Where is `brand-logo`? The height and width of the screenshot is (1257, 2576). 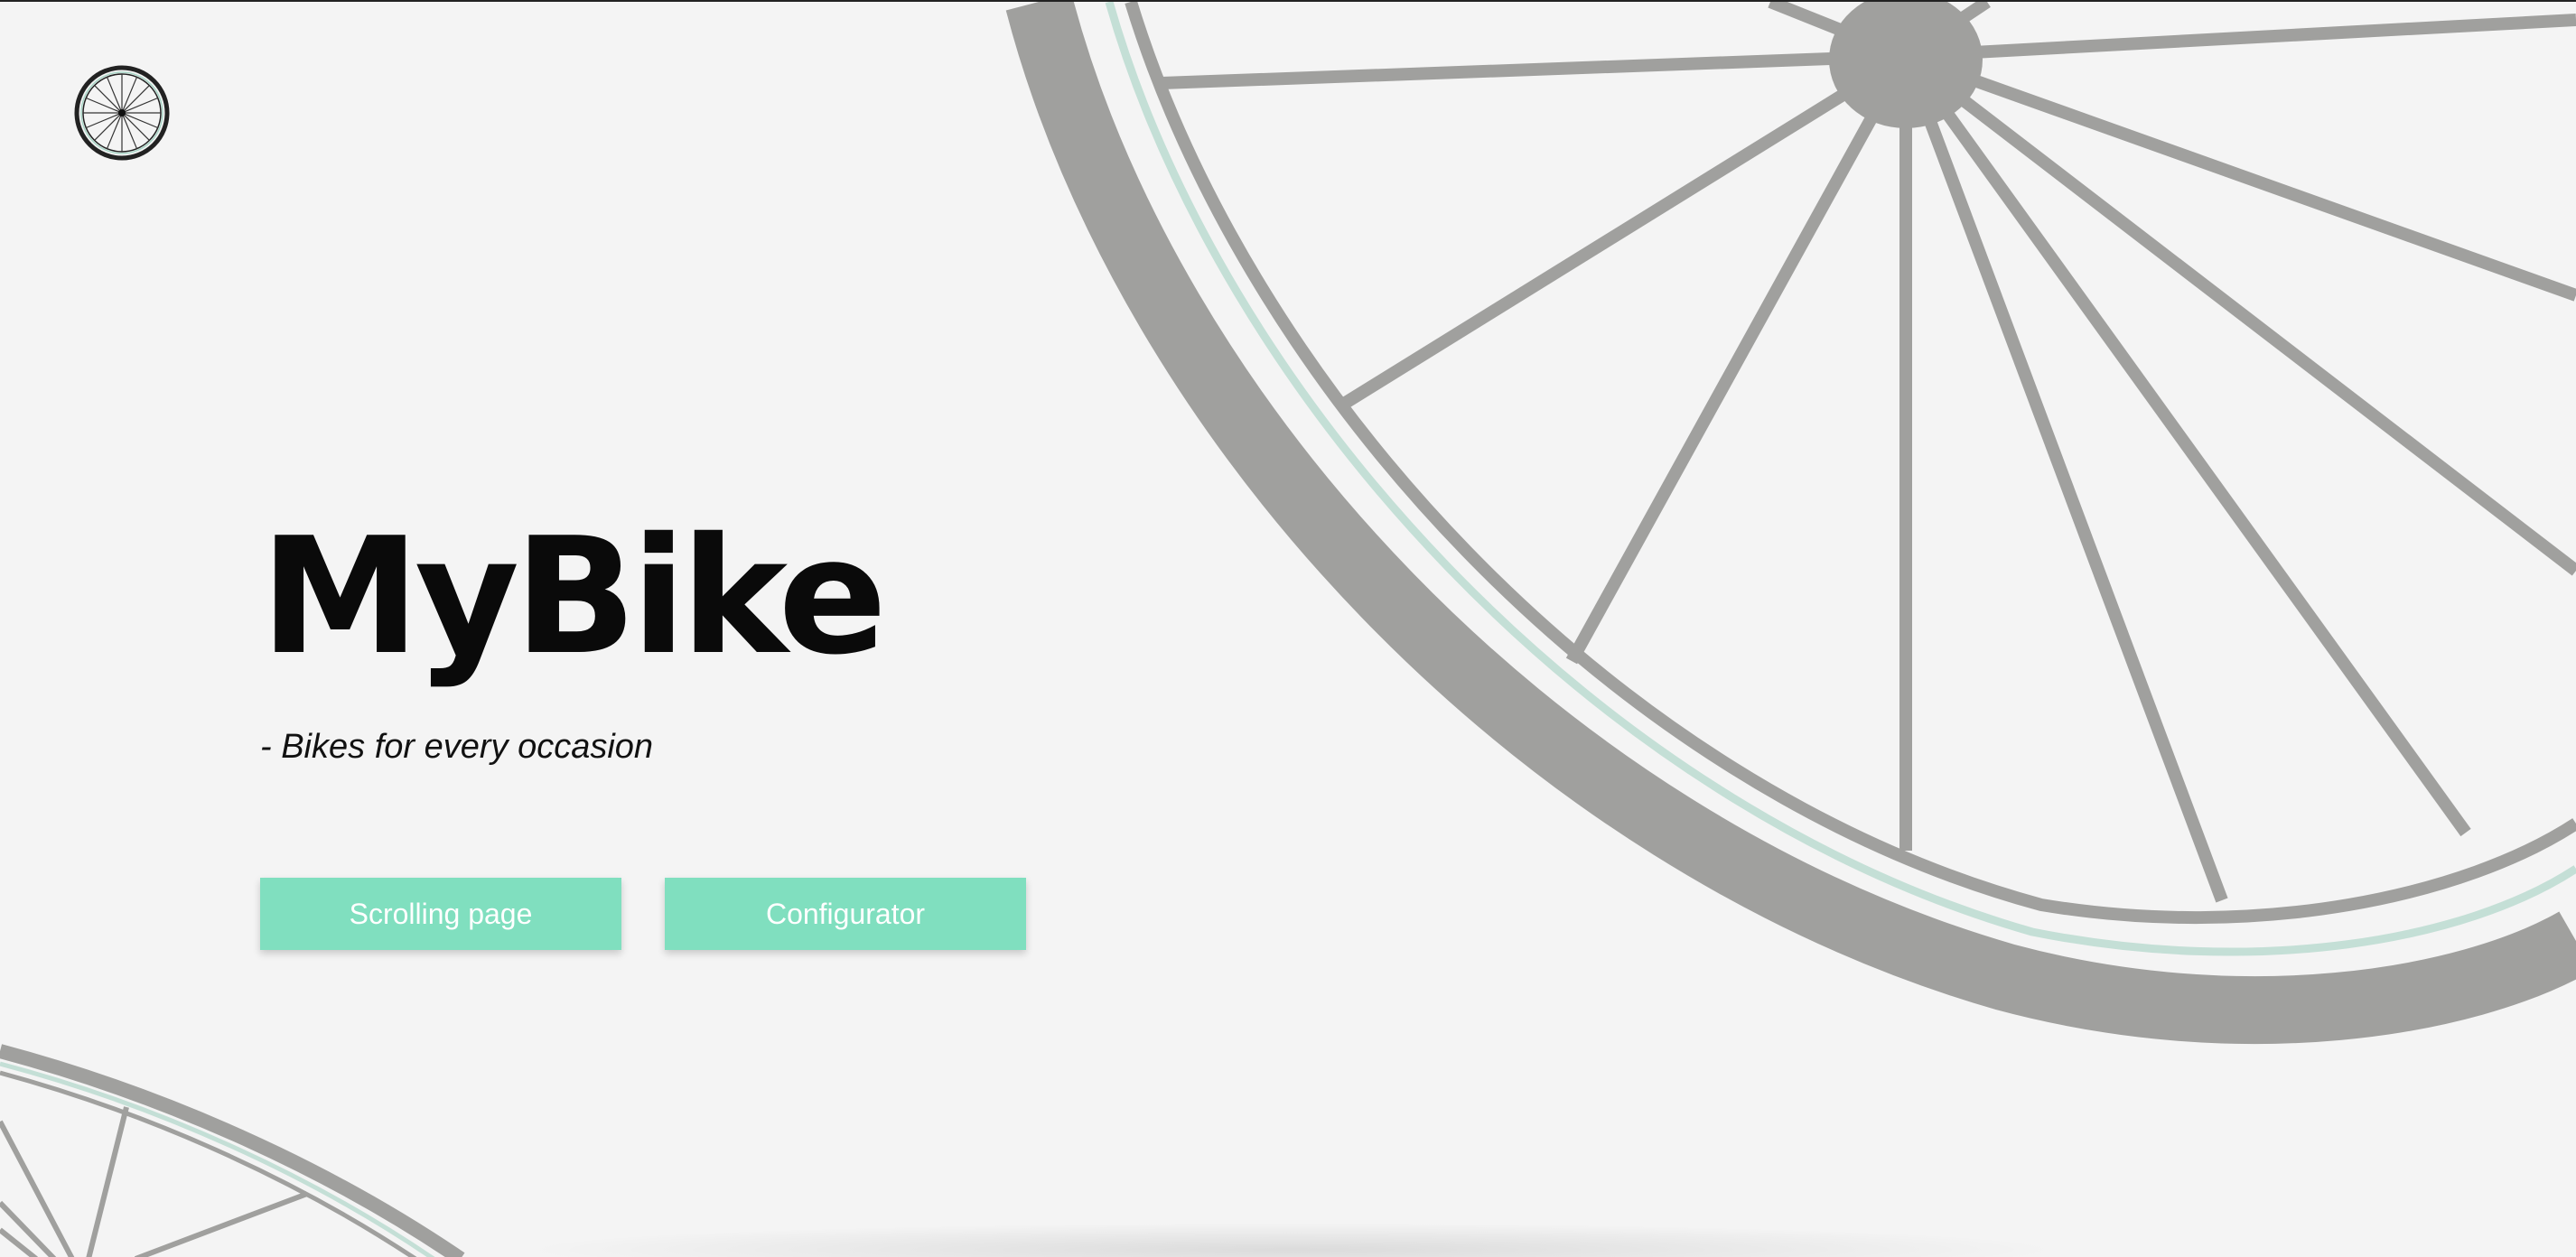 brand-logo is located at coordinates (122, 113).